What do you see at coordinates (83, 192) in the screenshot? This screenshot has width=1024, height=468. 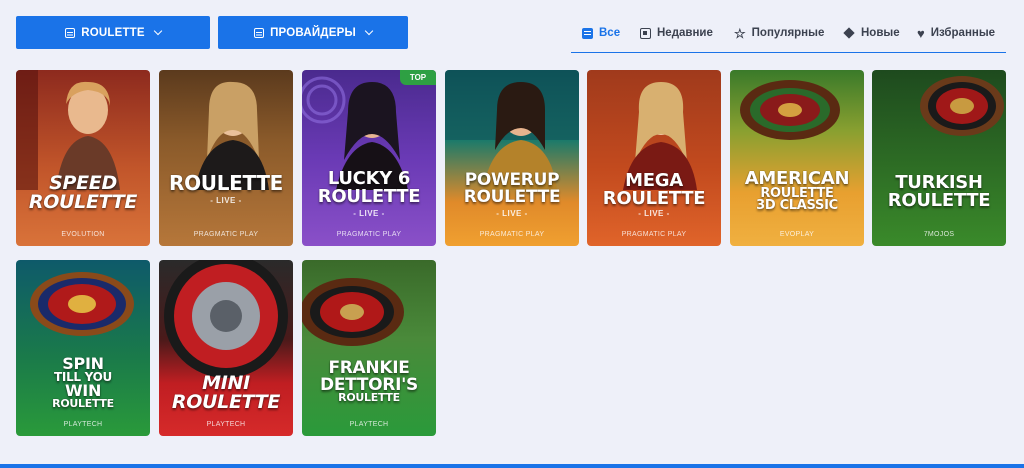 I see `game-title: SPEED ROULETTE` at bounding box center [83, 192].